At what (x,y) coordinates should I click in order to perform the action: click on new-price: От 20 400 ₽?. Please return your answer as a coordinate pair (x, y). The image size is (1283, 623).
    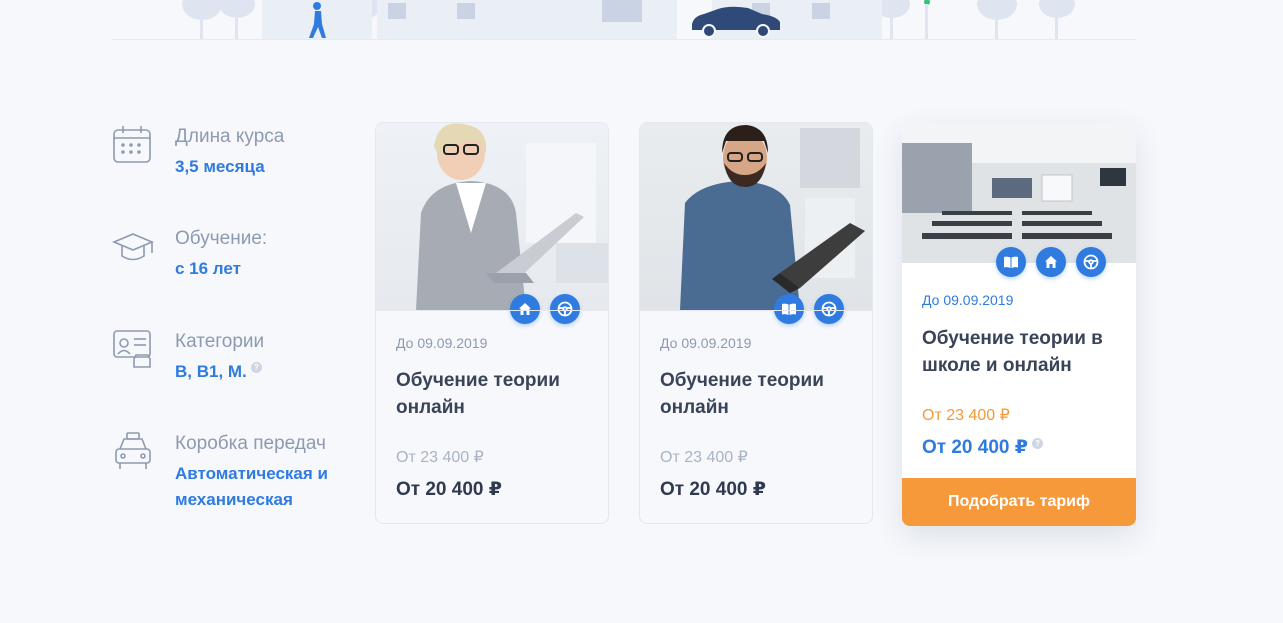
    Looking at the image, I should click on (982, 447).